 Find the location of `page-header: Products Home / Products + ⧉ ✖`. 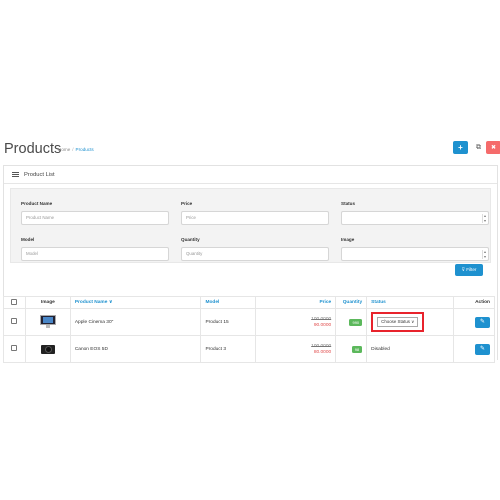

page-header: Products Home / Products + ⧉ ✖ is located at coordinates (252, 151).